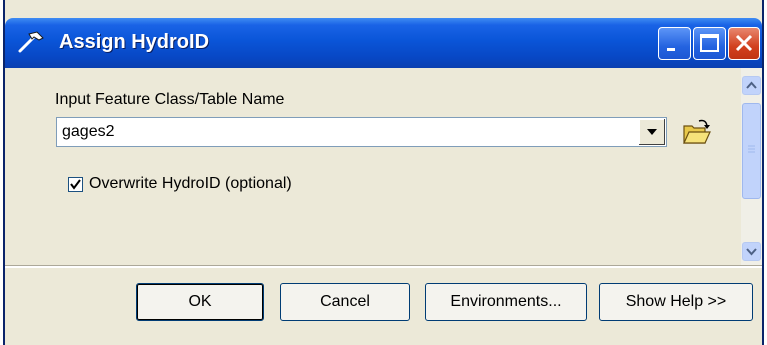 The image size is (767, 345). I want to click on scroll-up-button, so click(751, 85).